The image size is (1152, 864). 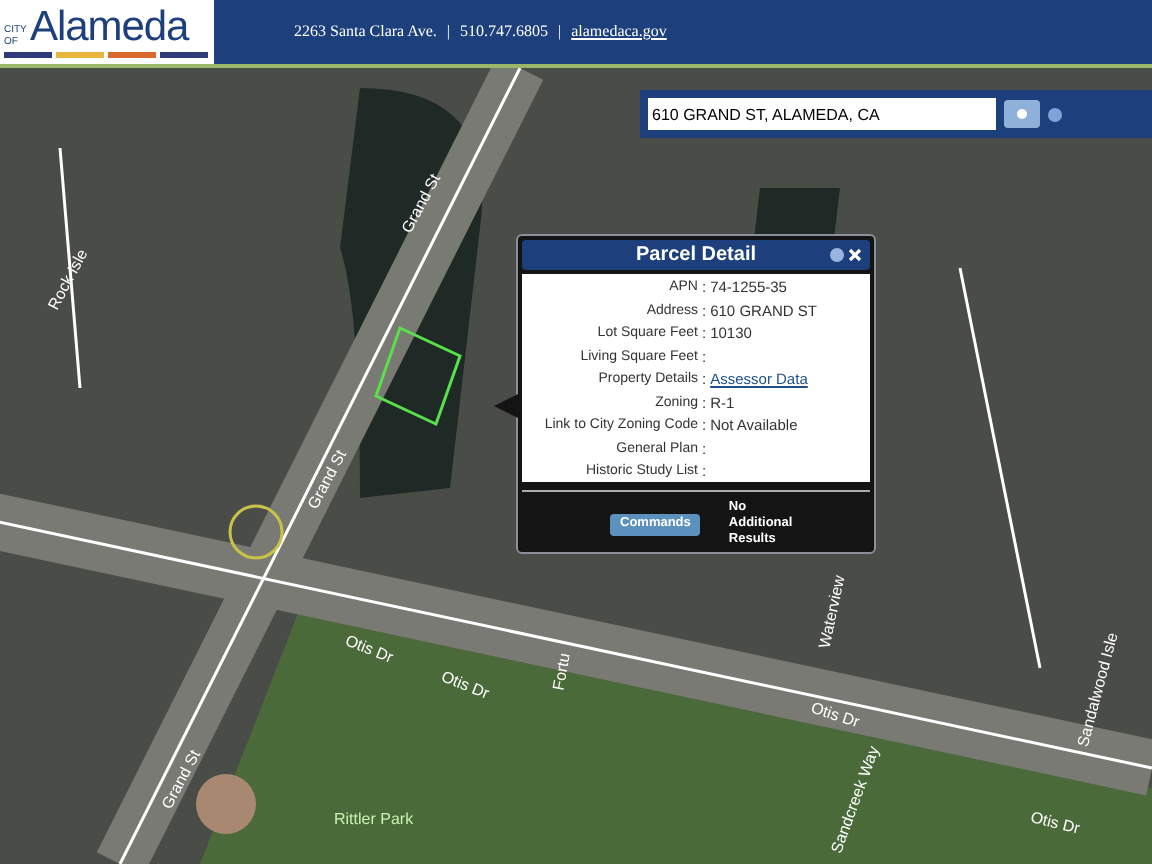 I want to click on phone-text: 510.747.6805, so click(x=504, y=32).